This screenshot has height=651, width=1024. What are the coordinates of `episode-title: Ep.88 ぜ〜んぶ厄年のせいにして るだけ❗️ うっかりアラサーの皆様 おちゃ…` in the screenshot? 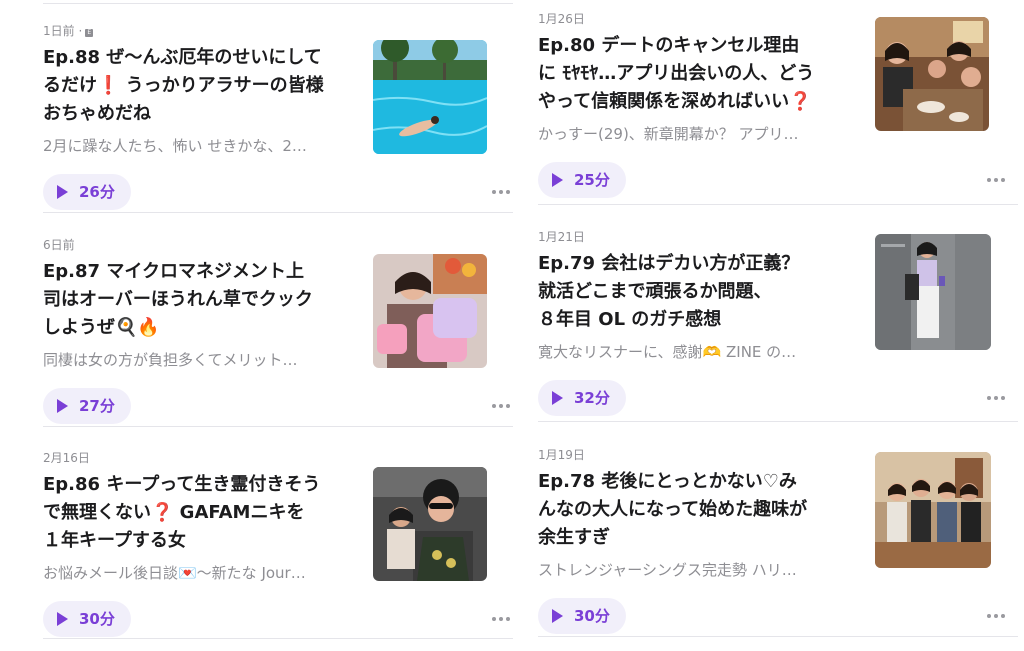 It's located at (203, 86).